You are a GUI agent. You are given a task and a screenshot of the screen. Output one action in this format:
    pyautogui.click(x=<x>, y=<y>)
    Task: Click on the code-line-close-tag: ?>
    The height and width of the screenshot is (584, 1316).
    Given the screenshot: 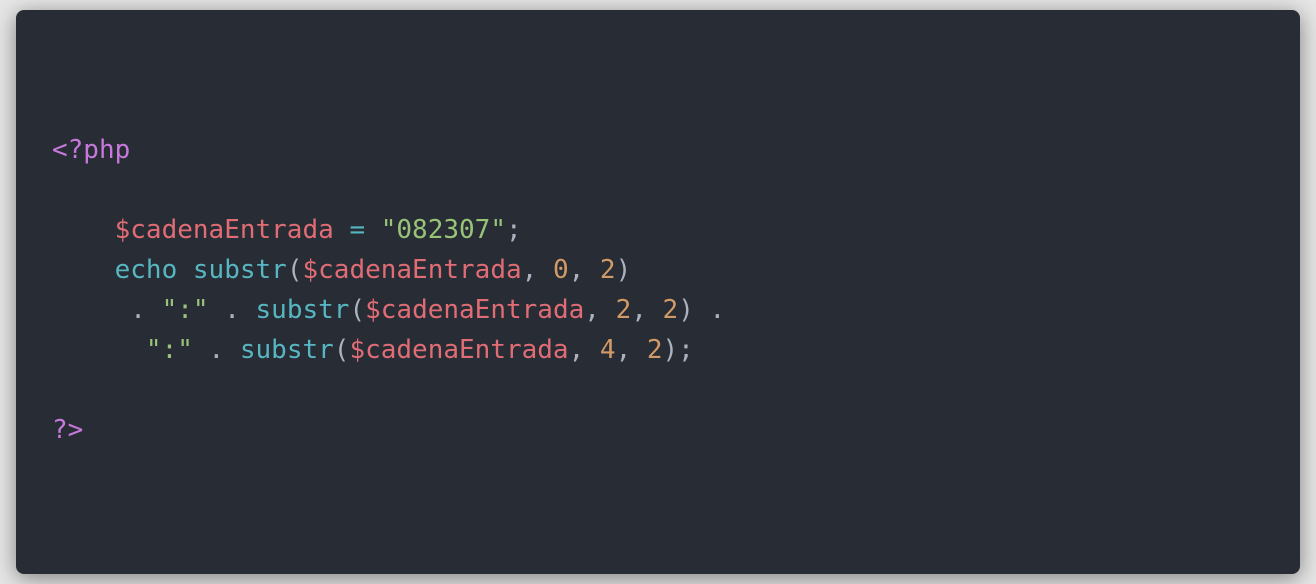 What is the action you would take?
    pyautogui.click(x=388, y=430)
    